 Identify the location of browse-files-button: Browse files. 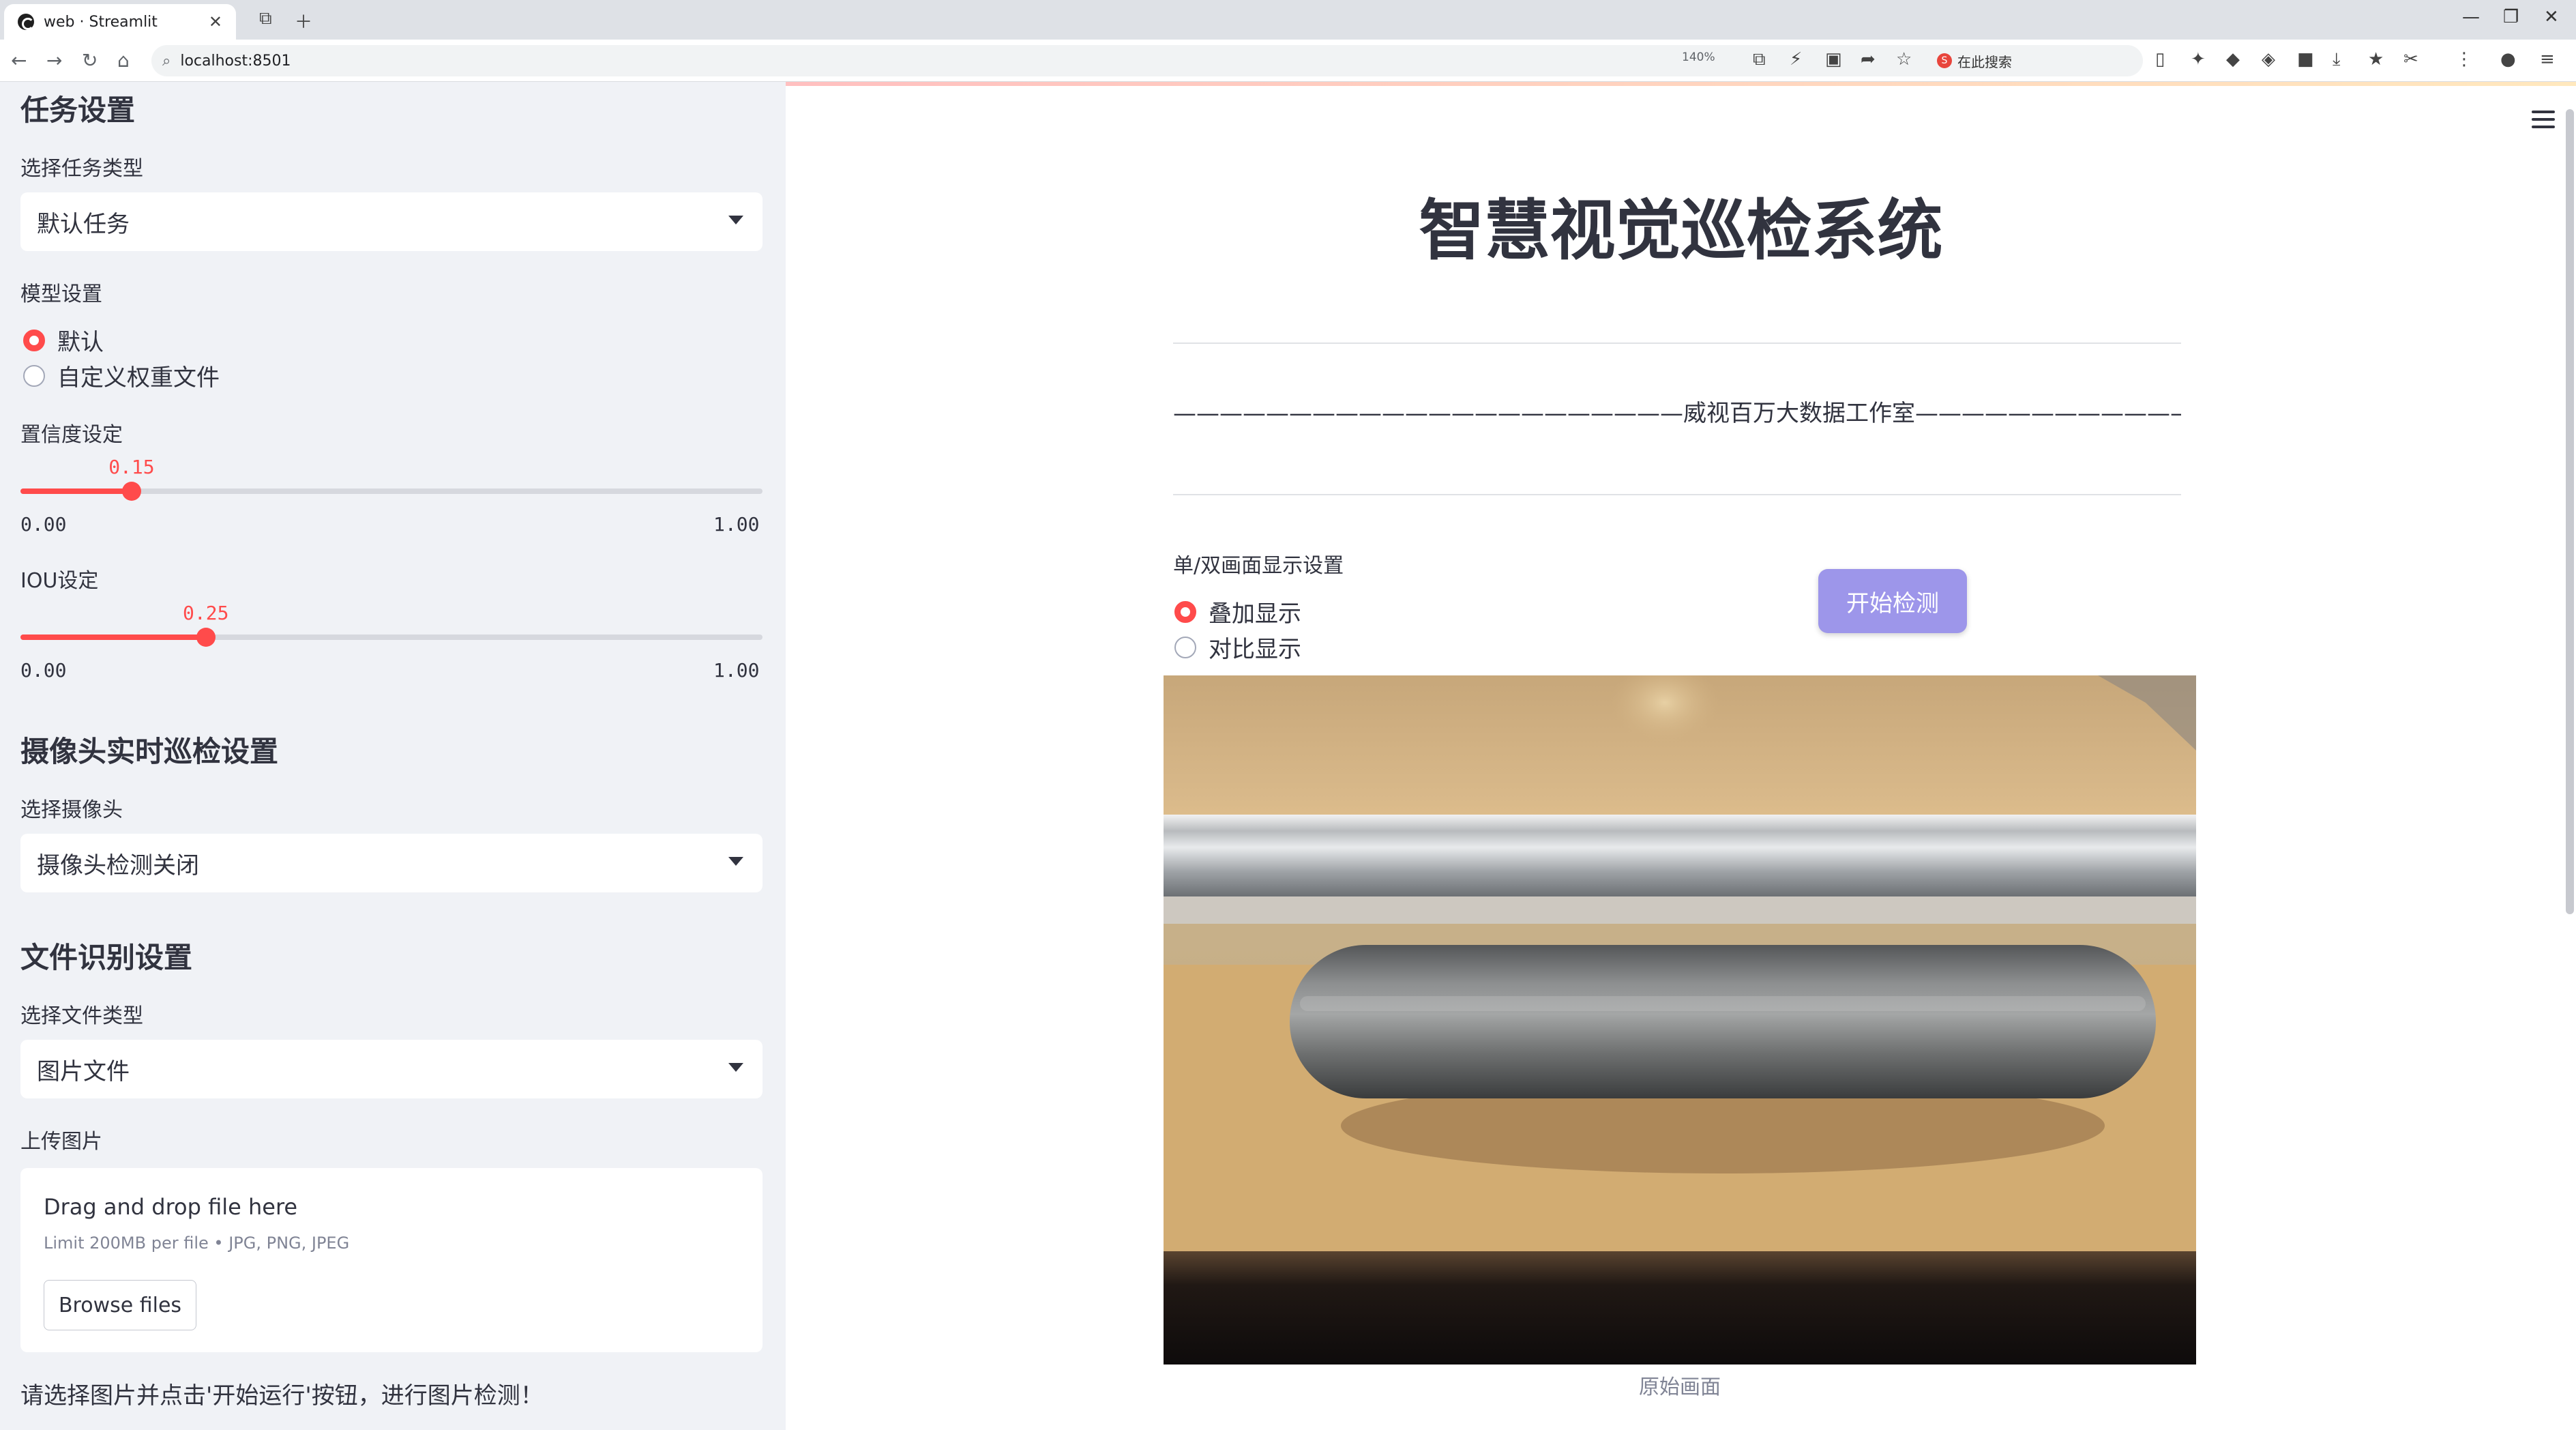
(120, 1305).